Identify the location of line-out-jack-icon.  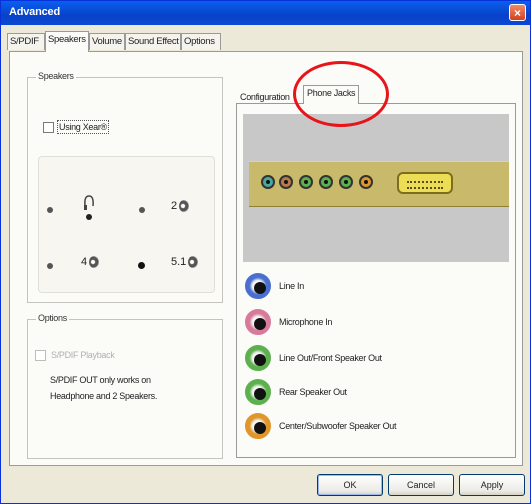
(258, 358).